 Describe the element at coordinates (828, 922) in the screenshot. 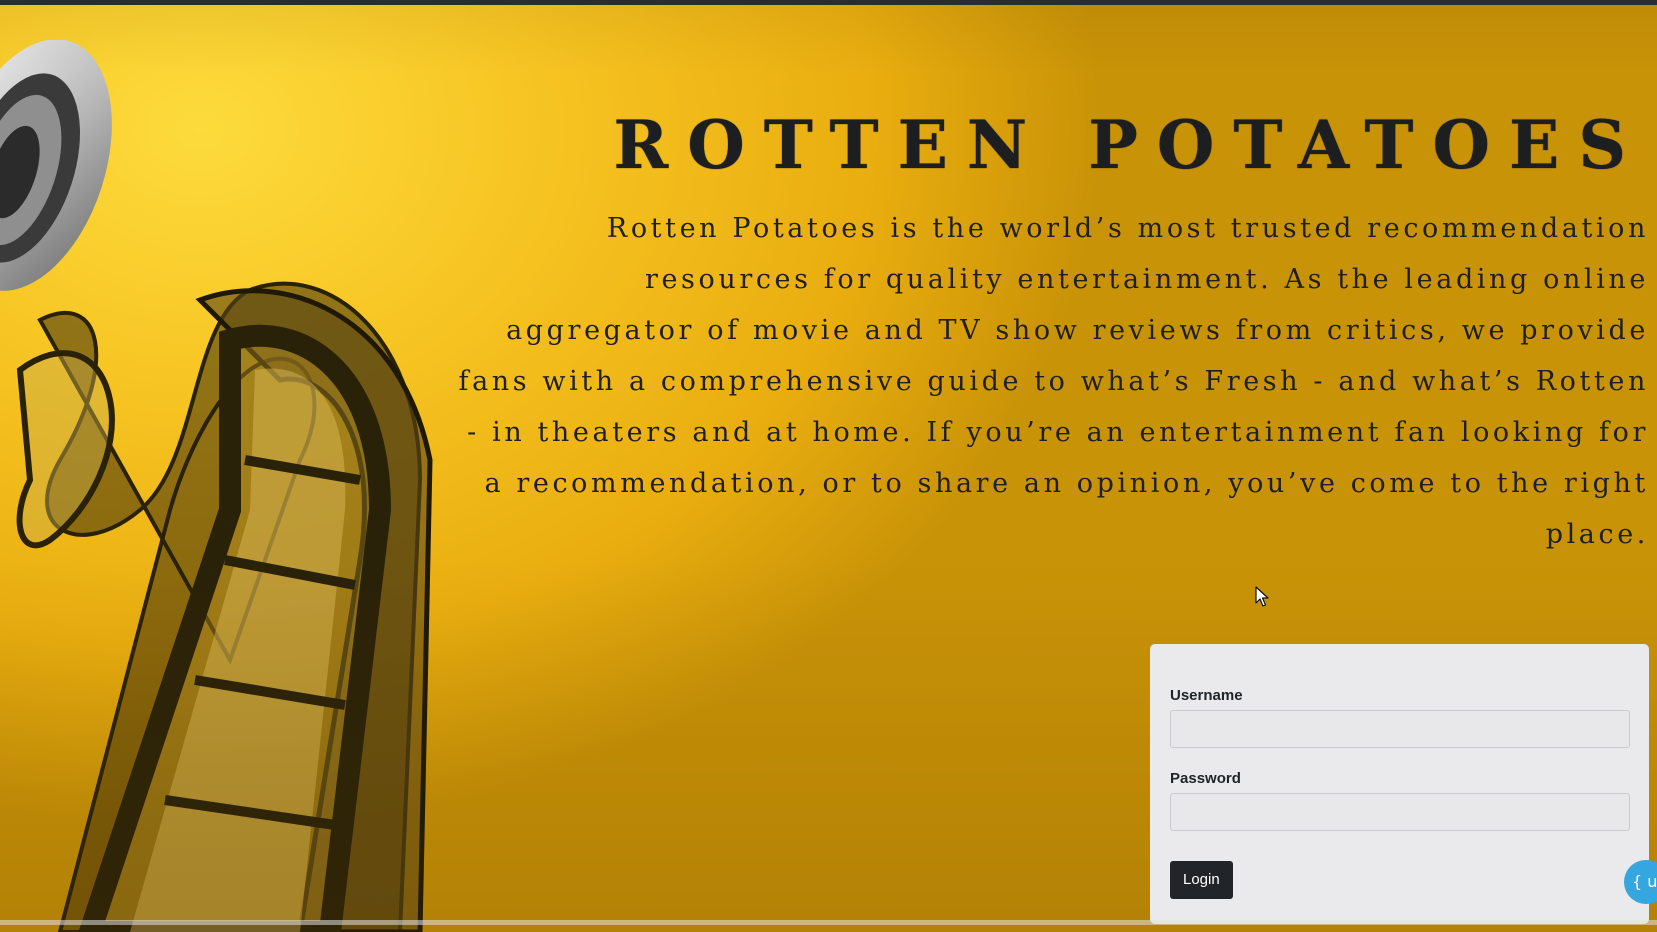

I see `horizontal-scrollbar` at that location.